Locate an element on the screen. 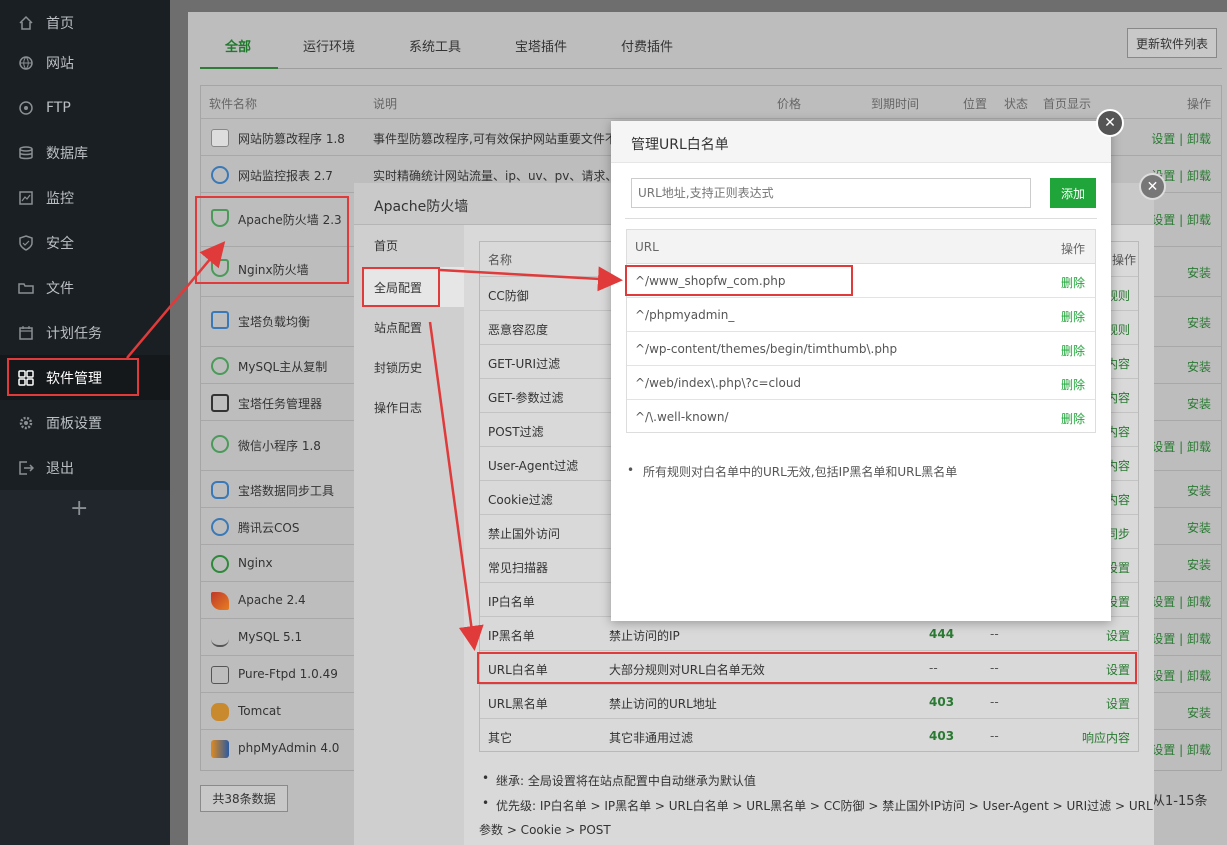 The width and height of the screenshot is (1227, 845). arrow-global-to-entry is located at coordinates (531, 279).